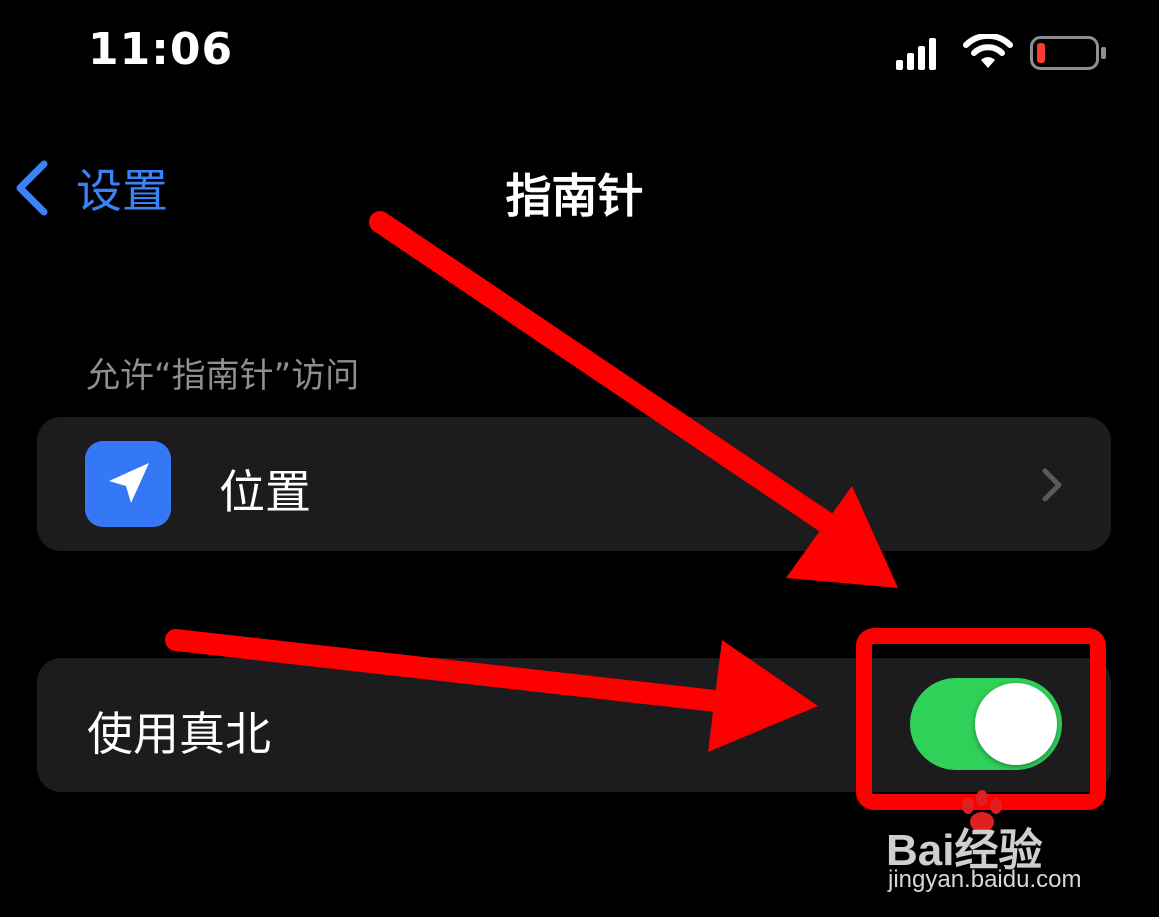 The width and height of the screenshot is (1159, 917). What do you see at coordinates (579, 55) in the screenshot?
I see `status-bar: 11:06` at bounding box center [579, 55].